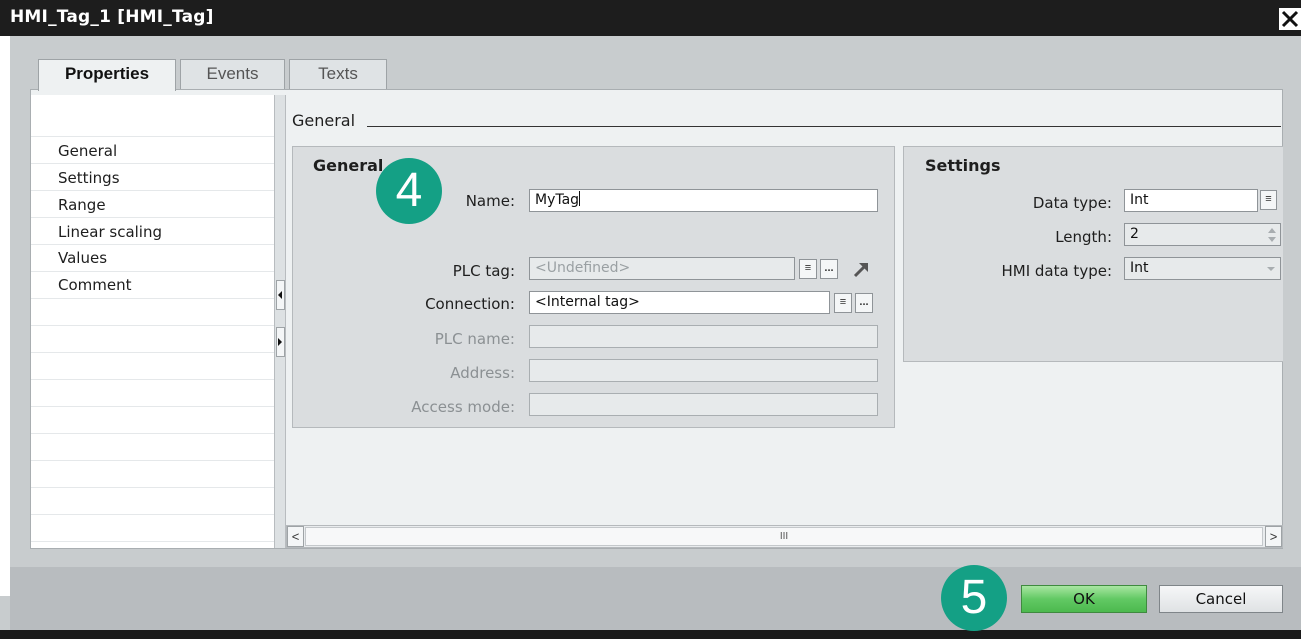  I want to click on tab-texts: Texts, so click(338, 74).